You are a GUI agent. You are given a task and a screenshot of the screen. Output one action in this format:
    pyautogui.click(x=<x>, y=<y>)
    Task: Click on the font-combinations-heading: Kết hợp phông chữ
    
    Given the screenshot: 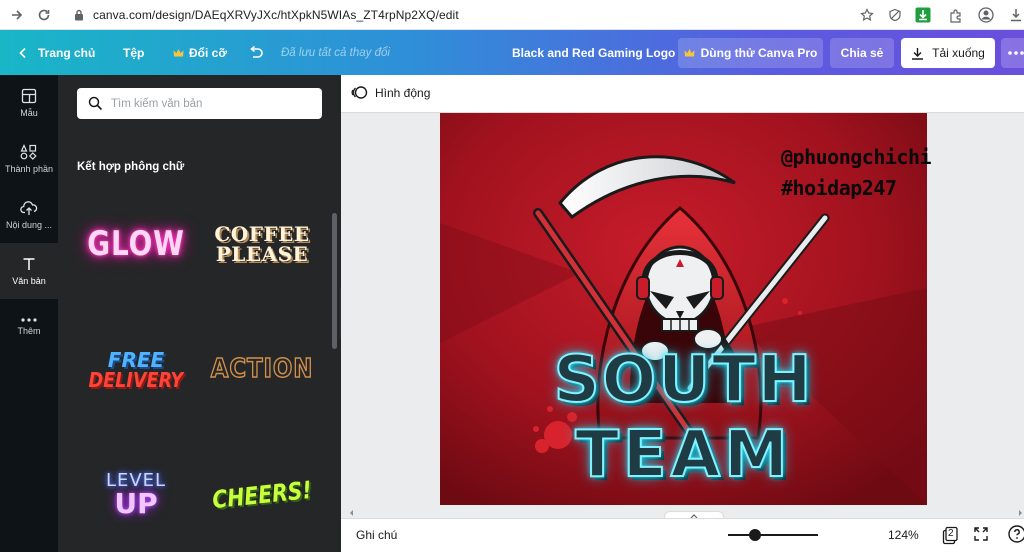 What is the action you would take?
    pyautogui.click(x=131, y=167)
    